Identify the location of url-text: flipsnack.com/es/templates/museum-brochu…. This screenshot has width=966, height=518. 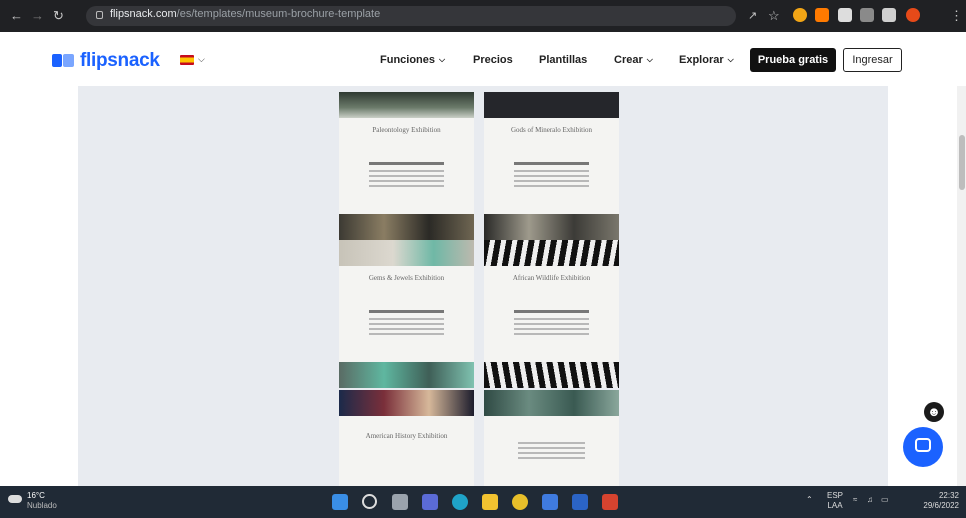
(245, 14).